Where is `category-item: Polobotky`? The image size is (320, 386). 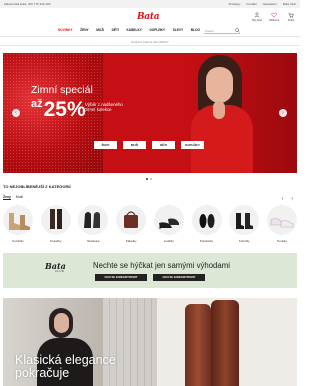
category-item: Polobotky is located at coordinates (206, 224).